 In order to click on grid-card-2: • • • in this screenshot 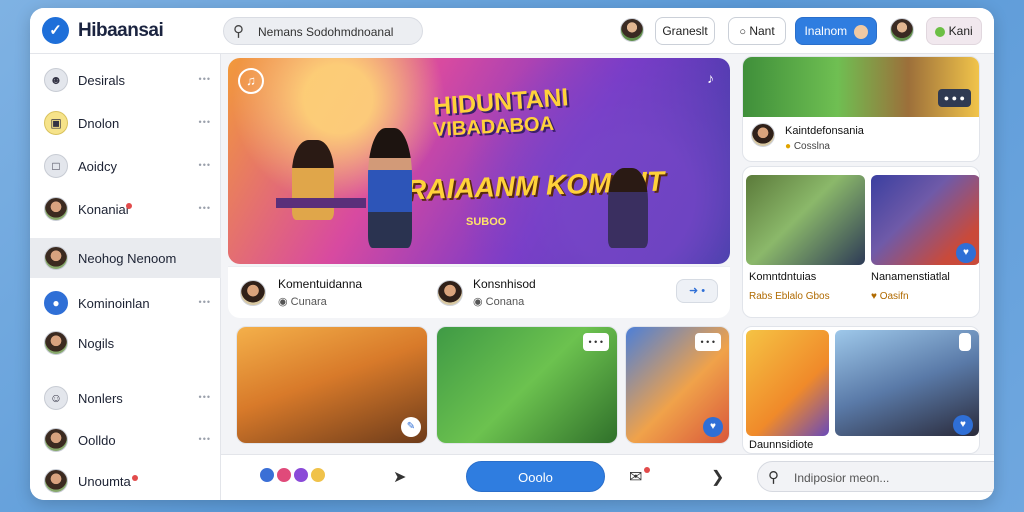, I will do `click(527, 385)`.